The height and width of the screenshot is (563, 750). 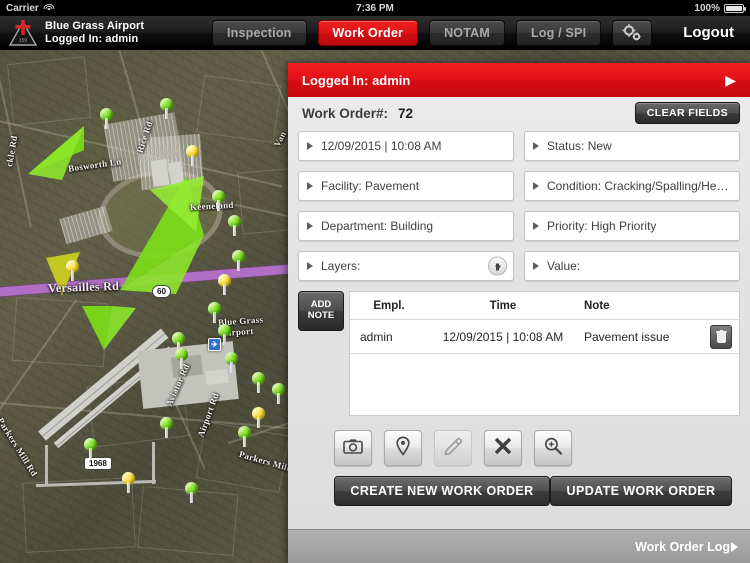 I want to click on clear-fields-button: CLEAR FIELDS, so click(x=687, y=113).